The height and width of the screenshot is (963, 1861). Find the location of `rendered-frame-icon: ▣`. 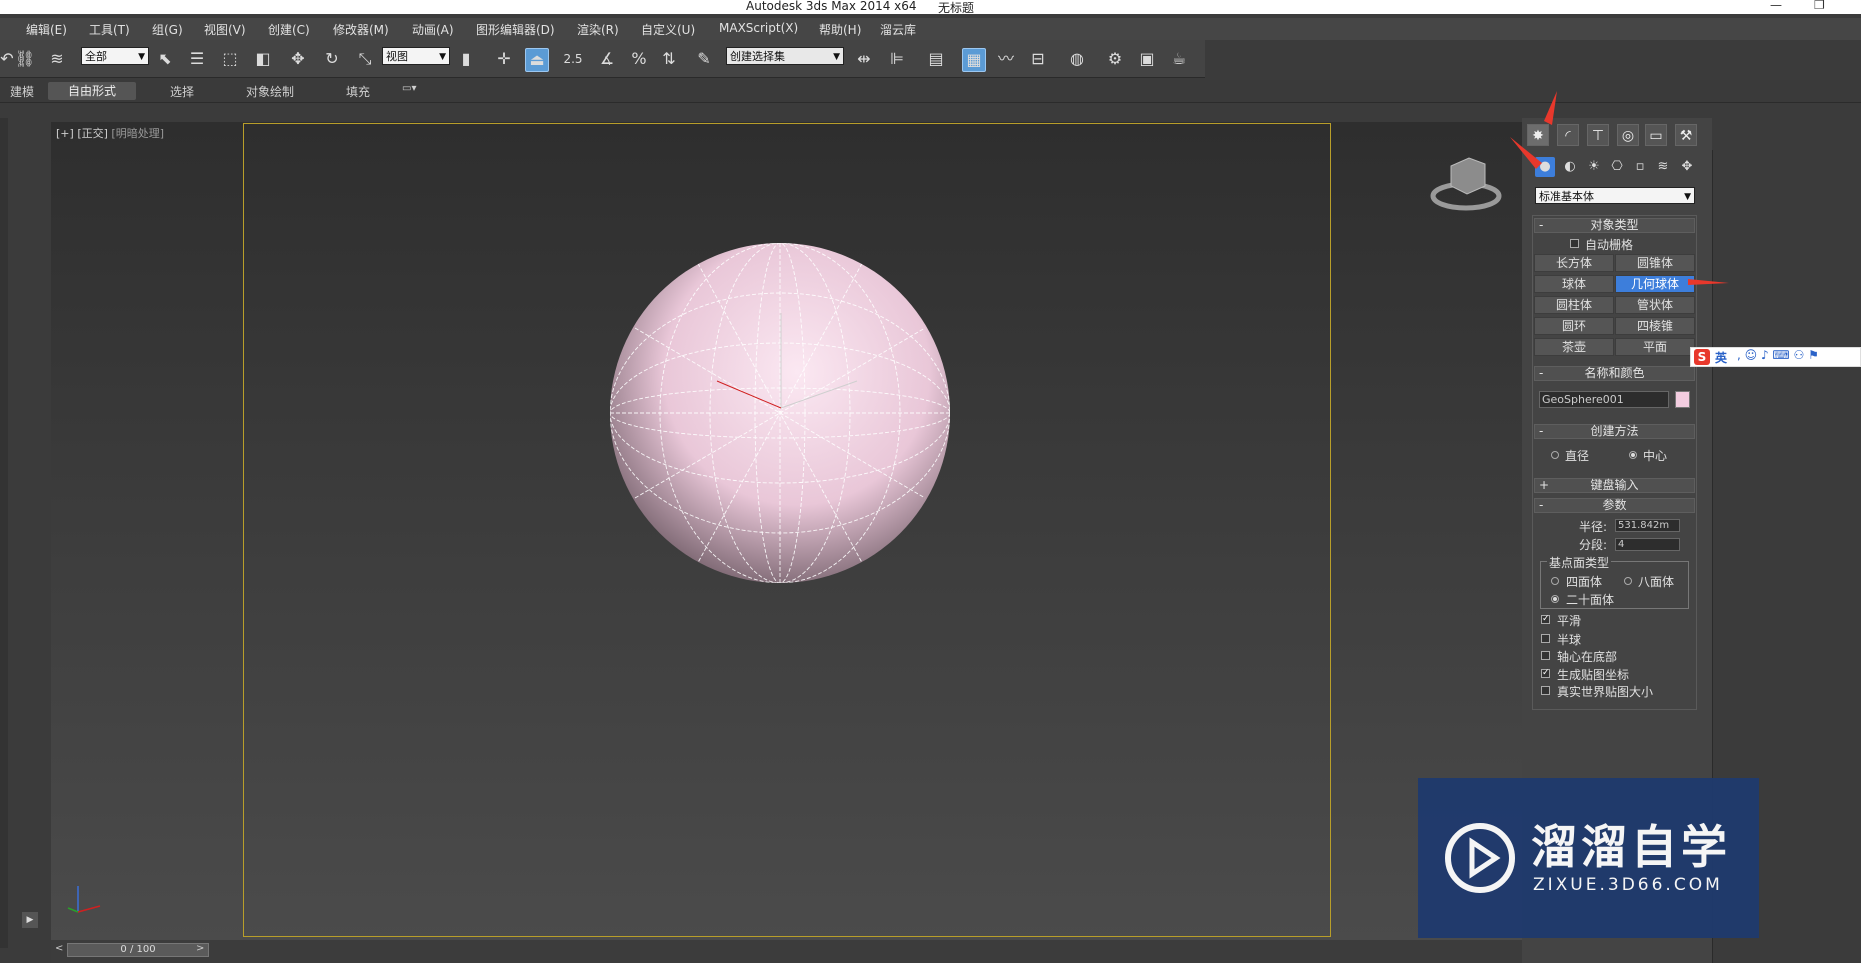

rendered-frame-icon: ▣ is located at coordinates (1147, 59).